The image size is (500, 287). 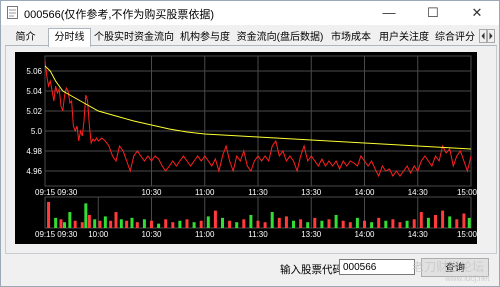 I want to click on x-tick-label: 14:00, so click(x=364, y=192).